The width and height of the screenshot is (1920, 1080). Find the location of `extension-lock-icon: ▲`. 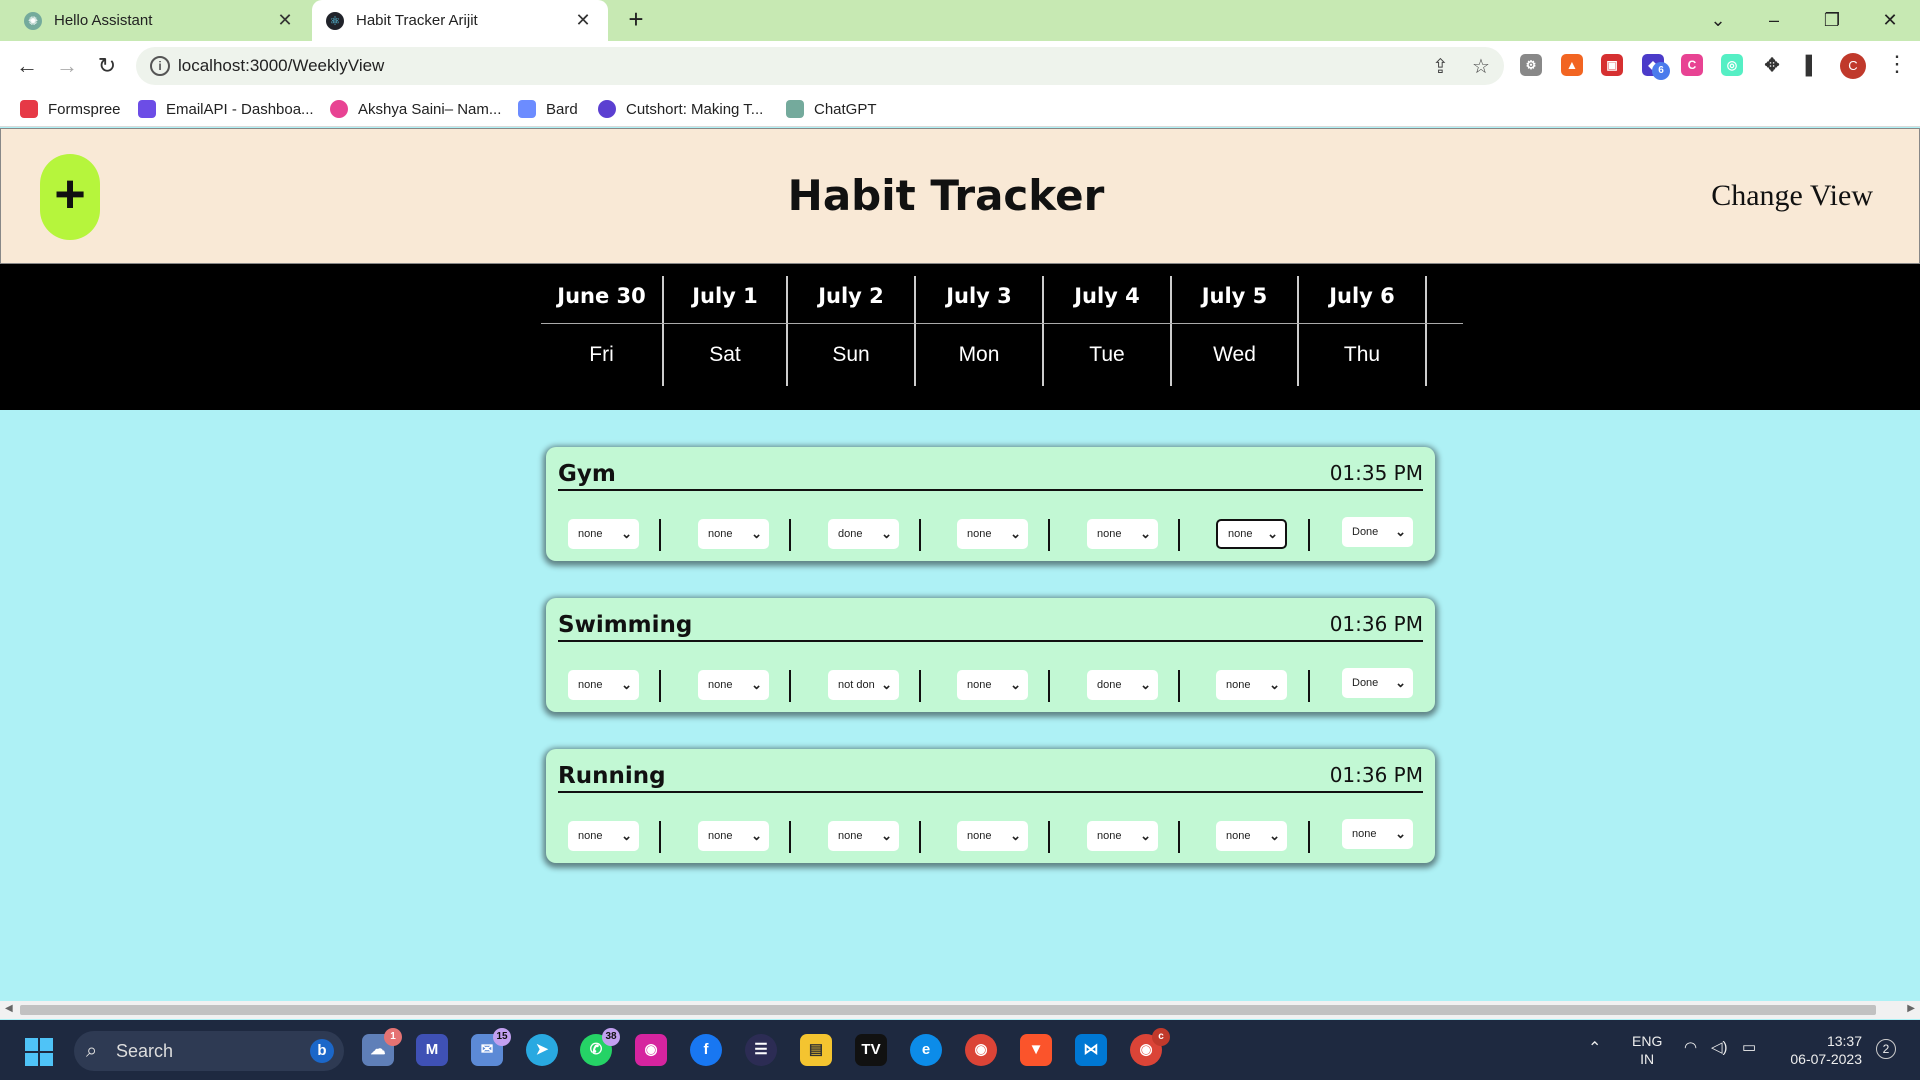

extension-lock-icon: ▲ is located at coordinates (1572, 65).